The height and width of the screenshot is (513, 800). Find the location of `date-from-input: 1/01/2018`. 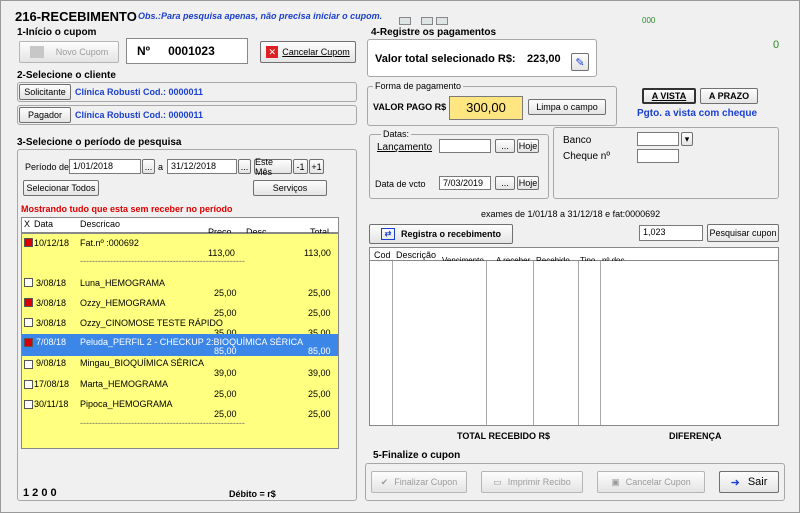

date-from-input: 1/01/2018 is located at coordinates (105, 166).